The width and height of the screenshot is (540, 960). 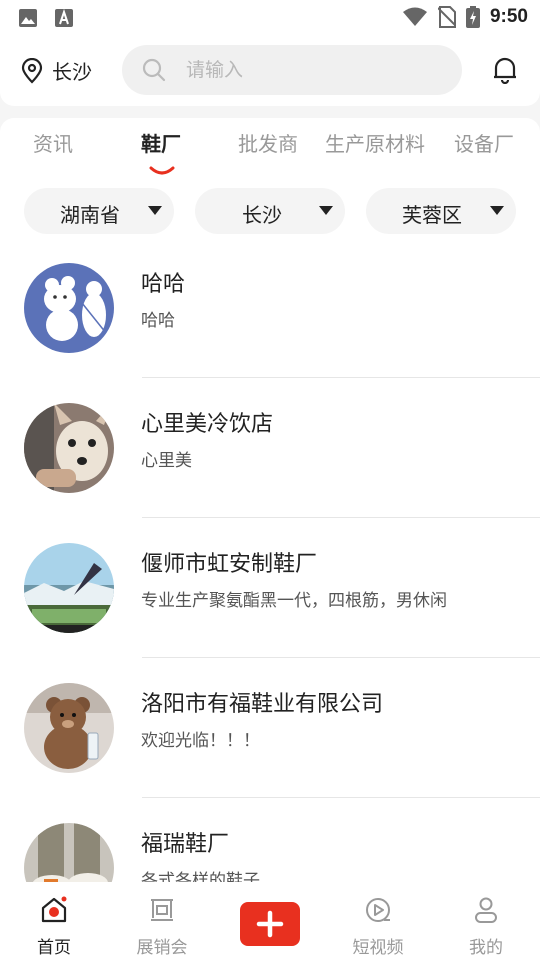 What do you see at coordinates (262, 215) in the screenshot?
I see `city-filter-label: 长沙` at bounding box center [262, 215].